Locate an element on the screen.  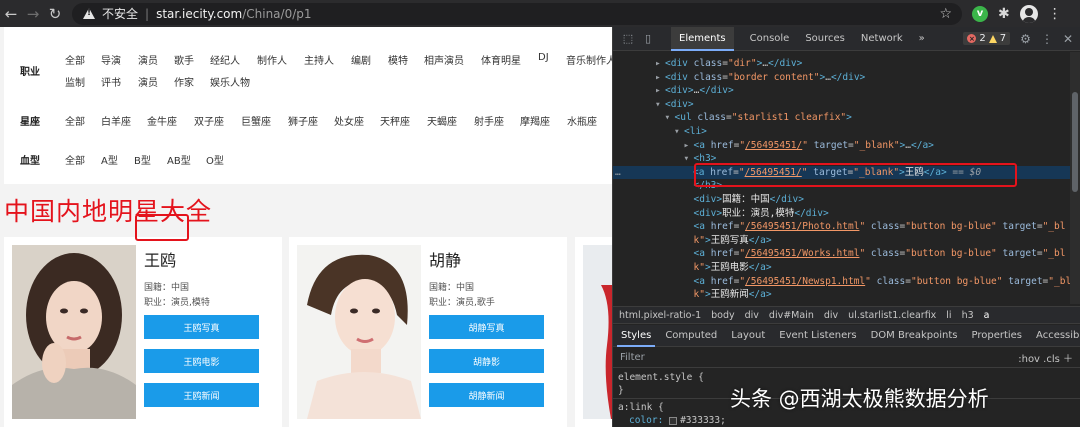
subtab-properties: Properties is located at coordinates (996, 335).